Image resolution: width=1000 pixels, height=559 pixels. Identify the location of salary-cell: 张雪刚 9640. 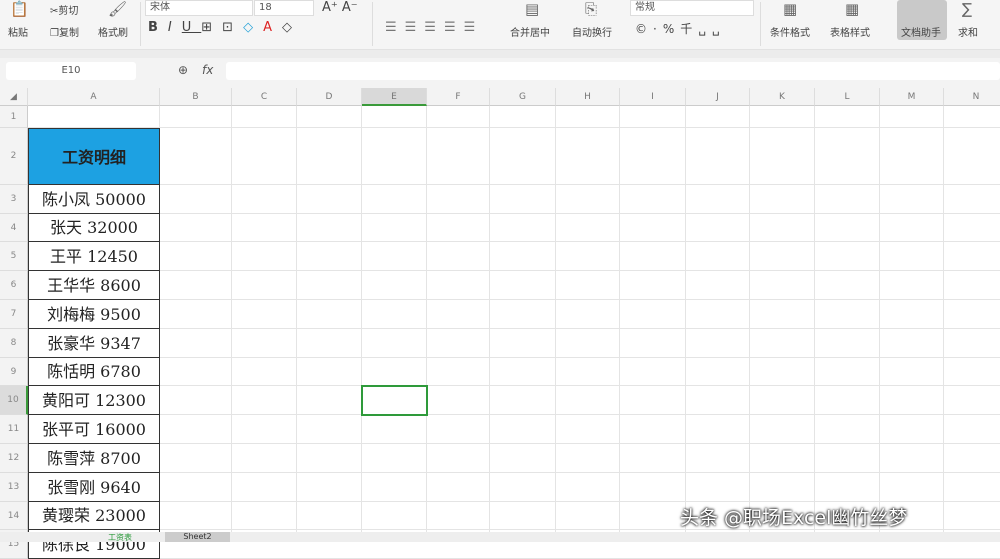
(94, 487).